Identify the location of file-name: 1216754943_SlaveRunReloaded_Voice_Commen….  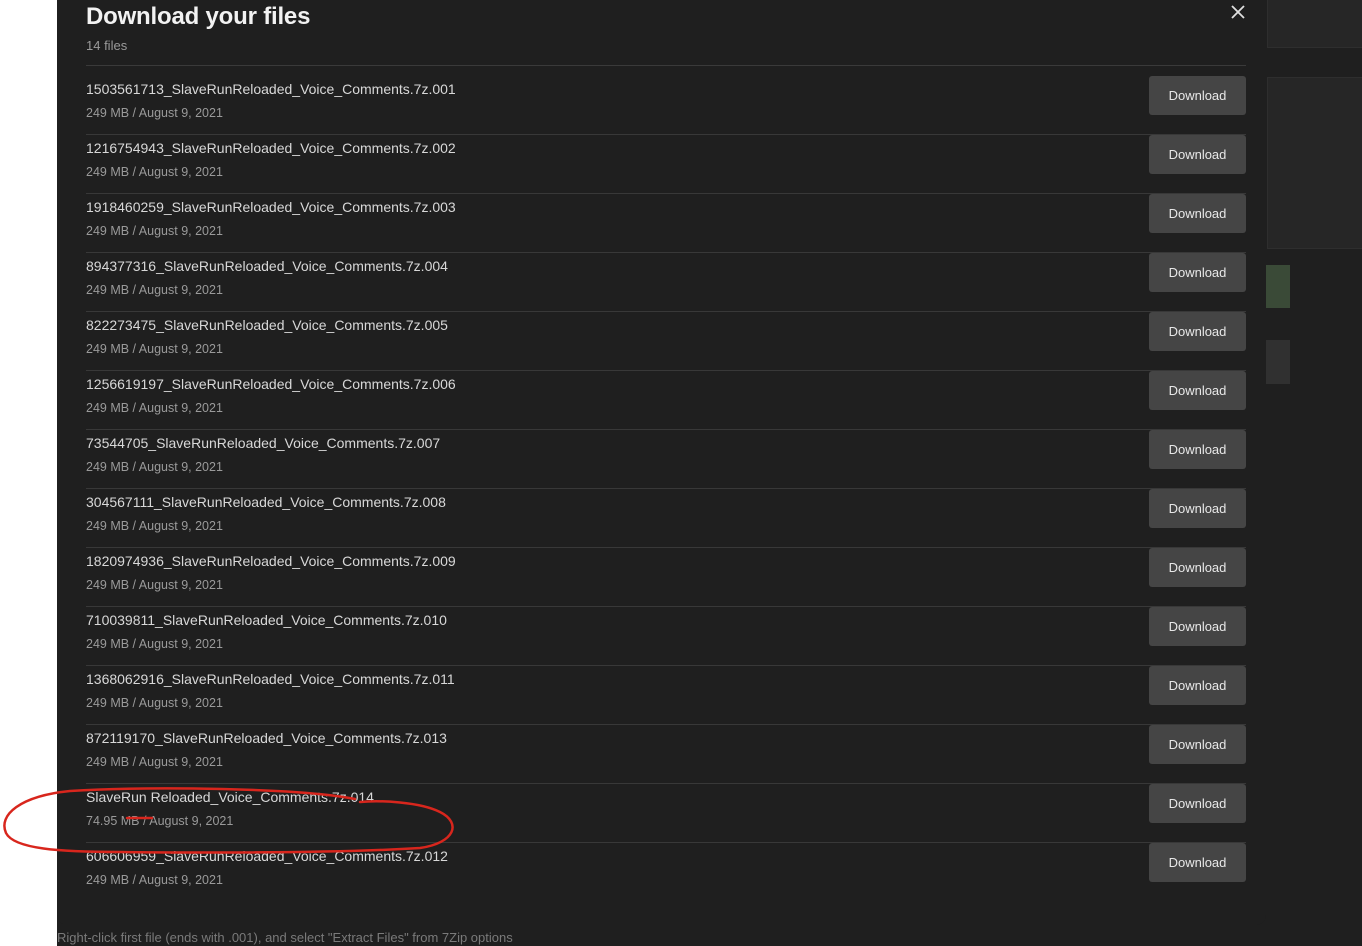
(271, 148).